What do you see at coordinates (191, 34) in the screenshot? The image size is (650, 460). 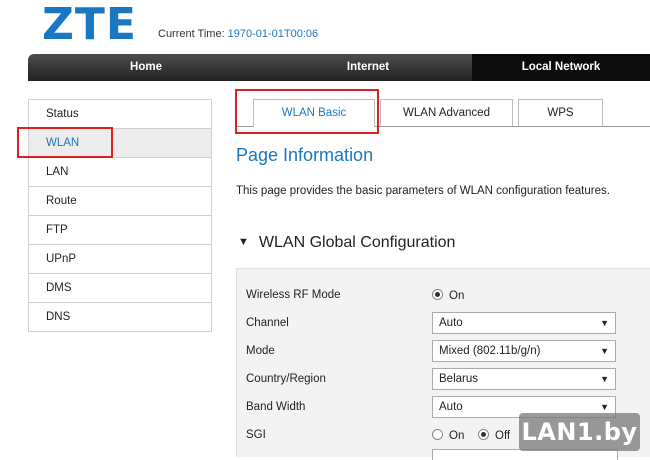 I see `current-time-label: Current Time:` at bounding box center [191, 34].